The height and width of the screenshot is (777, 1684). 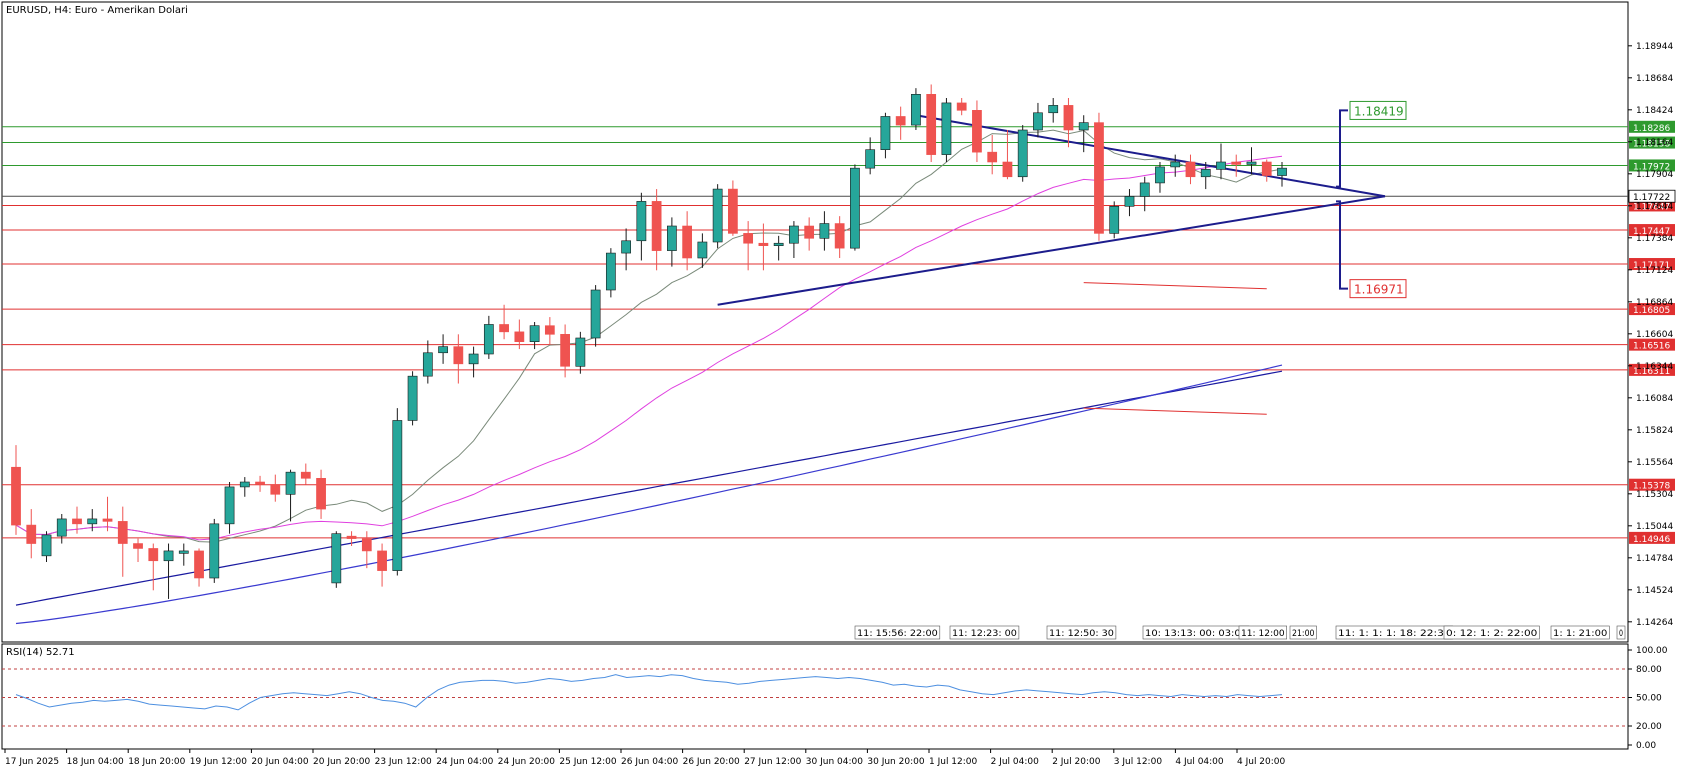 I want to click on price-tick-4: 1.17904, so click(x=1654, y=175).